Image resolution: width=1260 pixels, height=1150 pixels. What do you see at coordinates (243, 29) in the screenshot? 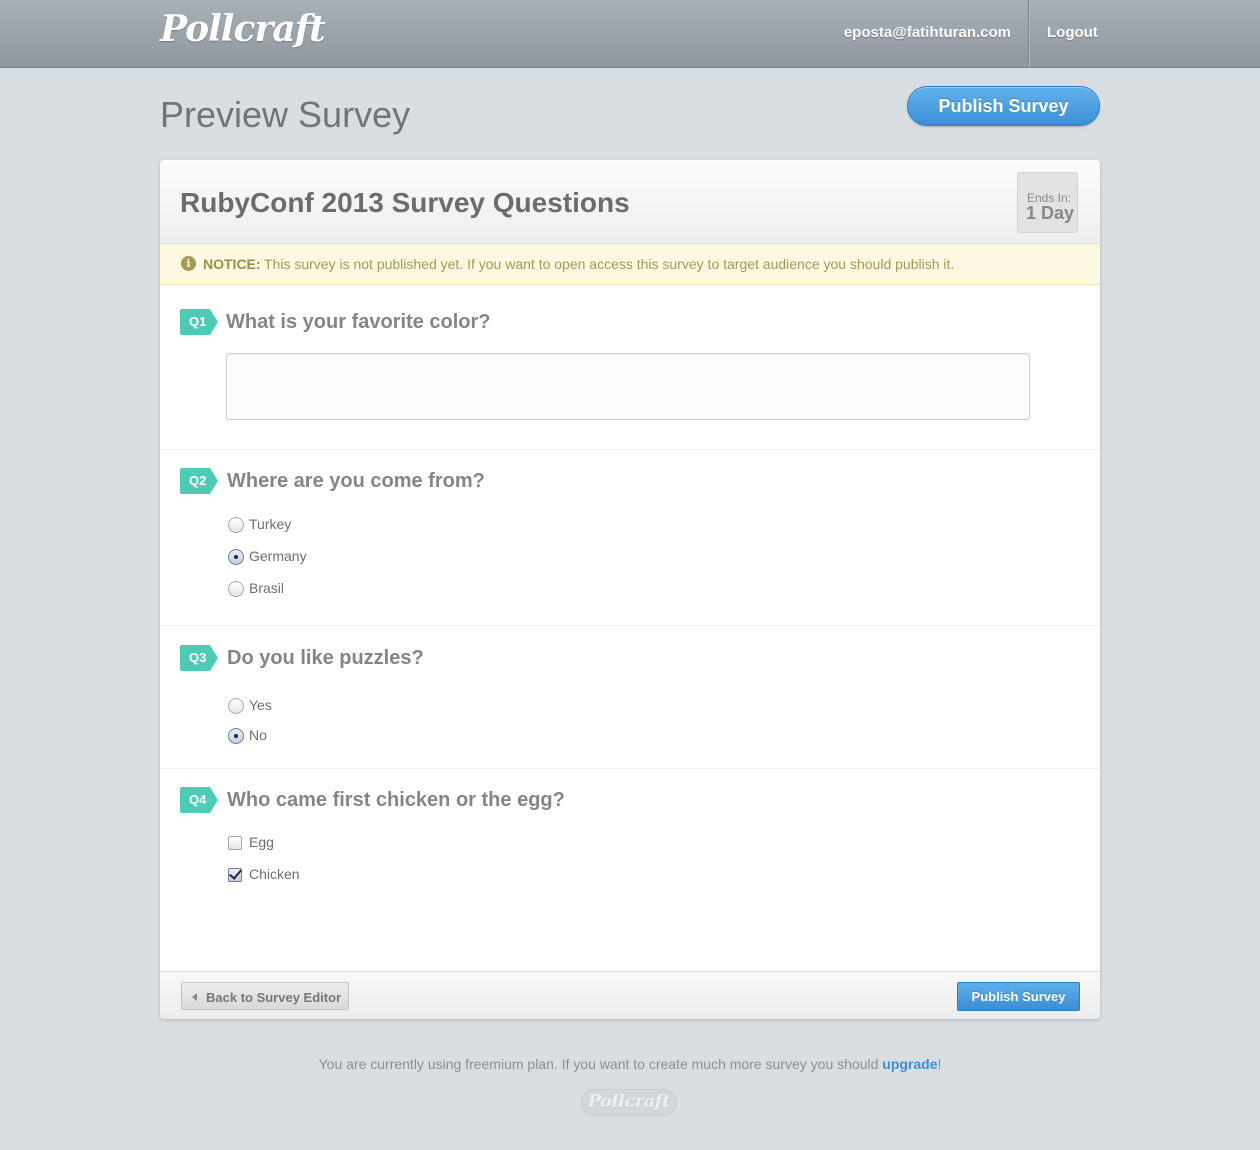
I see `brand-logo: Pollcraft` at bounding box center [243, 29].